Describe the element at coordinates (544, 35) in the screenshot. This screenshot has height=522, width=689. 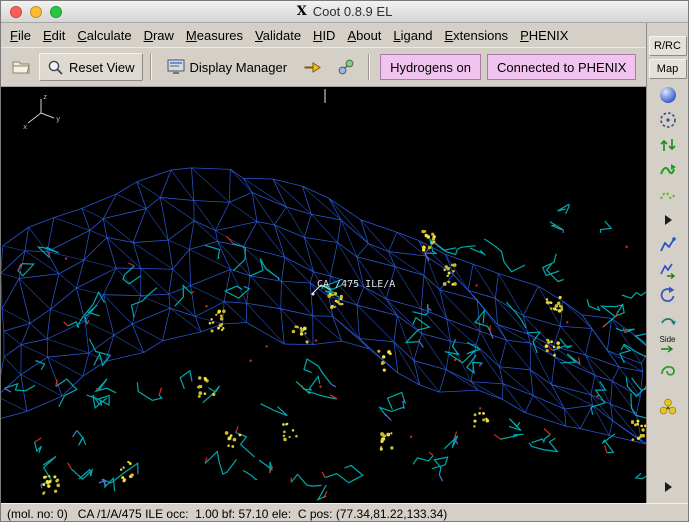
I see `menu-phenix: PHENIX` at that location.